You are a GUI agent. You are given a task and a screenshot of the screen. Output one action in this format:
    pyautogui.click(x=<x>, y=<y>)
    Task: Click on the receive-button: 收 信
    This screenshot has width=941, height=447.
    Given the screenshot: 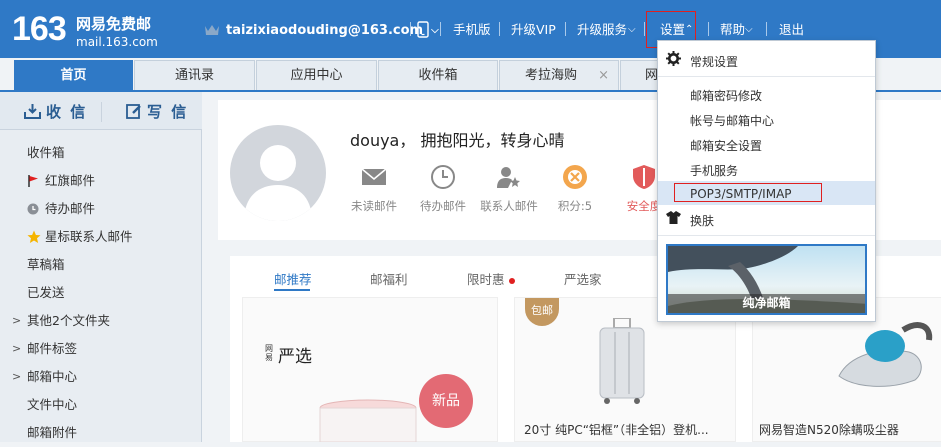 What is the action you would take?
    pyautogui.click(x=55, y=111)
    